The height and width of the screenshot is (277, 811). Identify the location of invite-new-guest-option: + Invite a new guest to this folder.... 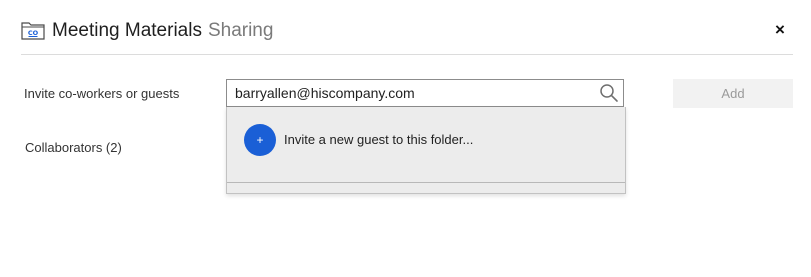
(426, 144).